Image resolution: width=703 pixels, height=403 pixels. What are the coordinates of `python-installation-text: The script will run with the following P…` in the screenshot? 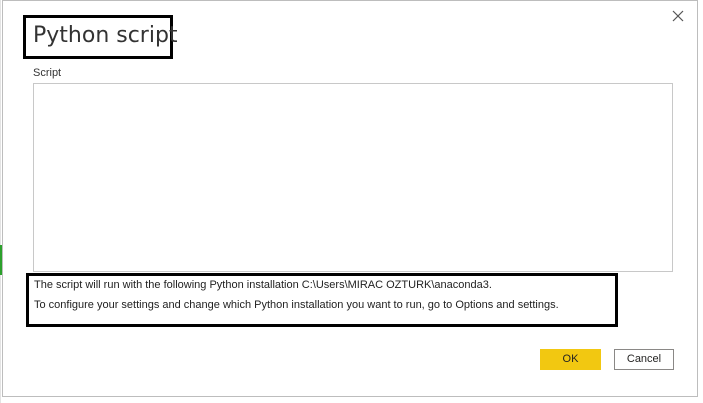 It's located at (263, 285).